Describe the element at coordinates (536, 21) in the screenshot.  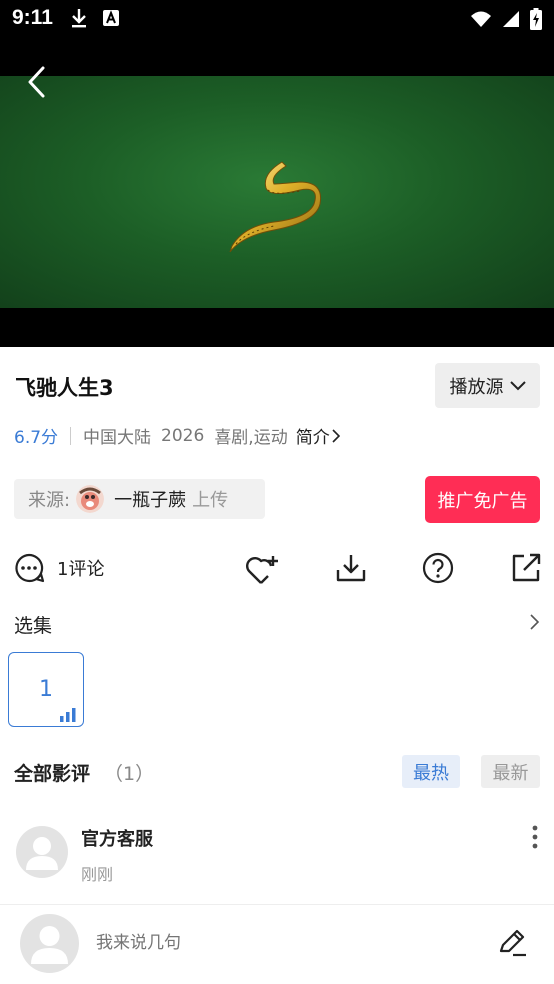
I see `battery-charging-icon` at that location.